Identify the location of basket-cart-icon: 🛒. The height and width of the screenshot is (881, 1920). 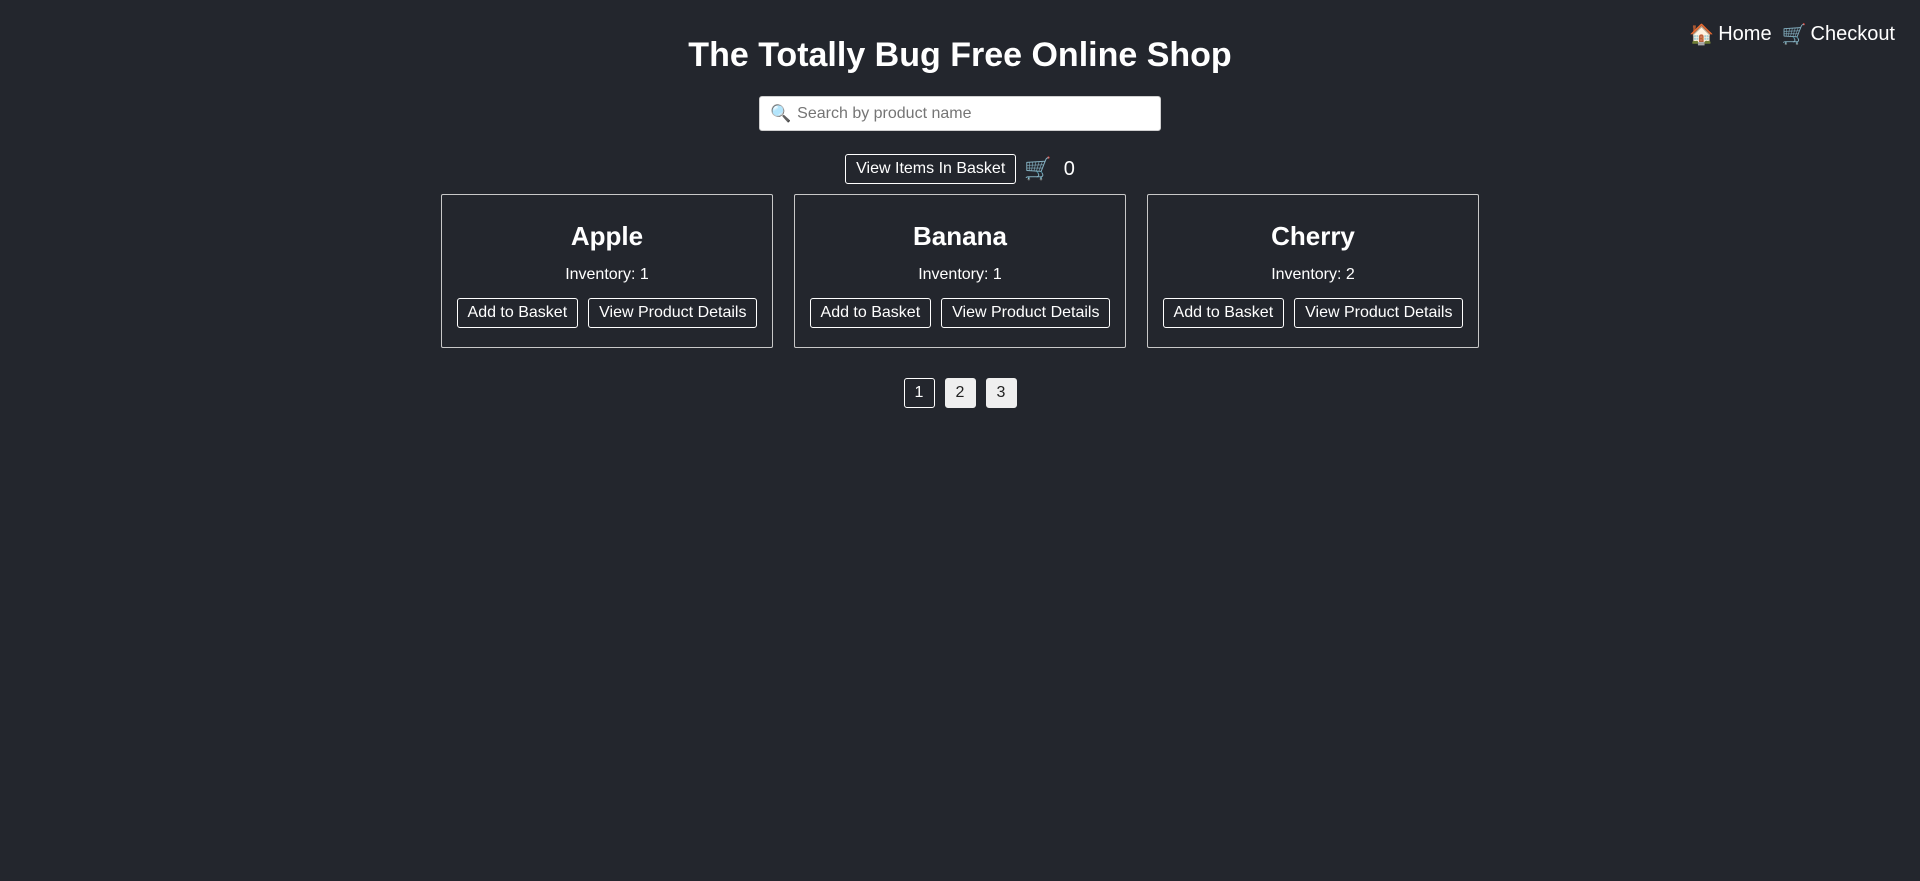
(1038, 169).